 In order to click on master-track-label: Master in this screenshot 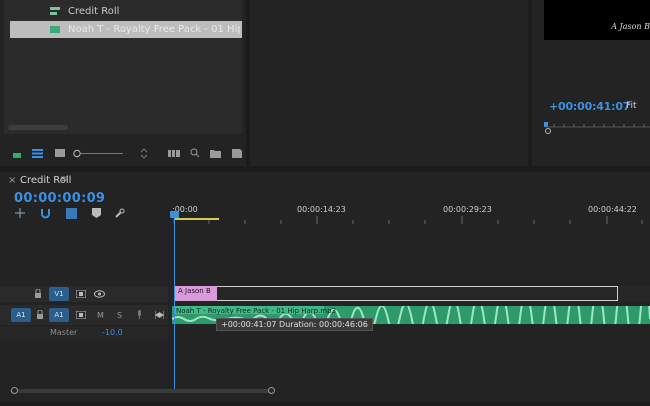, I will do `click(64, 332)`.